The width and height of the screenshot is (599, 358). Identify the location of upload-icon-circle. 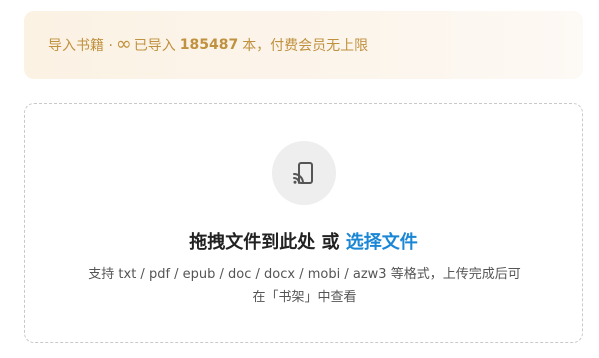
(304, 173).